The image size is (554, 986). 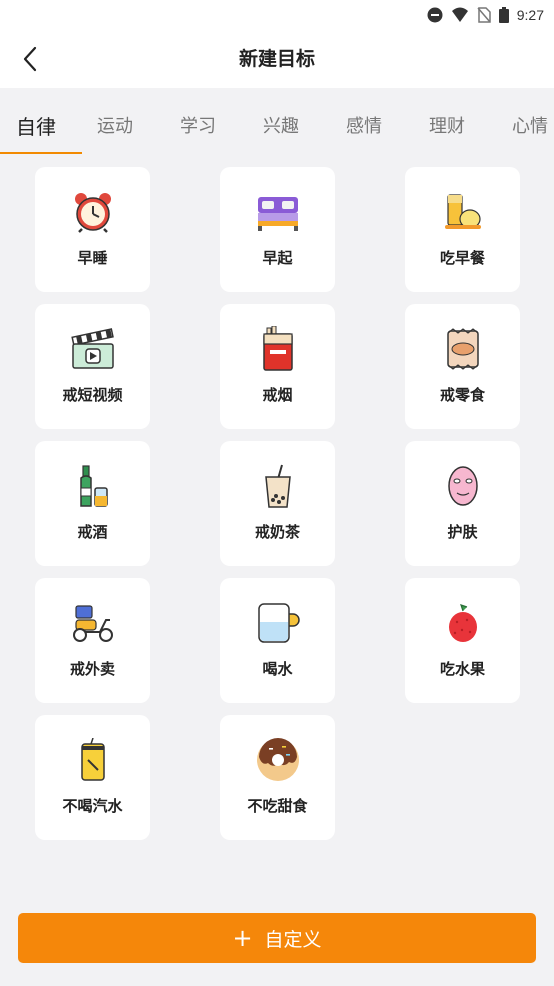 What do you see at coordinates (41, 153) in the screenshot?
I see `active-tab-indicator` at bounding box center [41, 153].